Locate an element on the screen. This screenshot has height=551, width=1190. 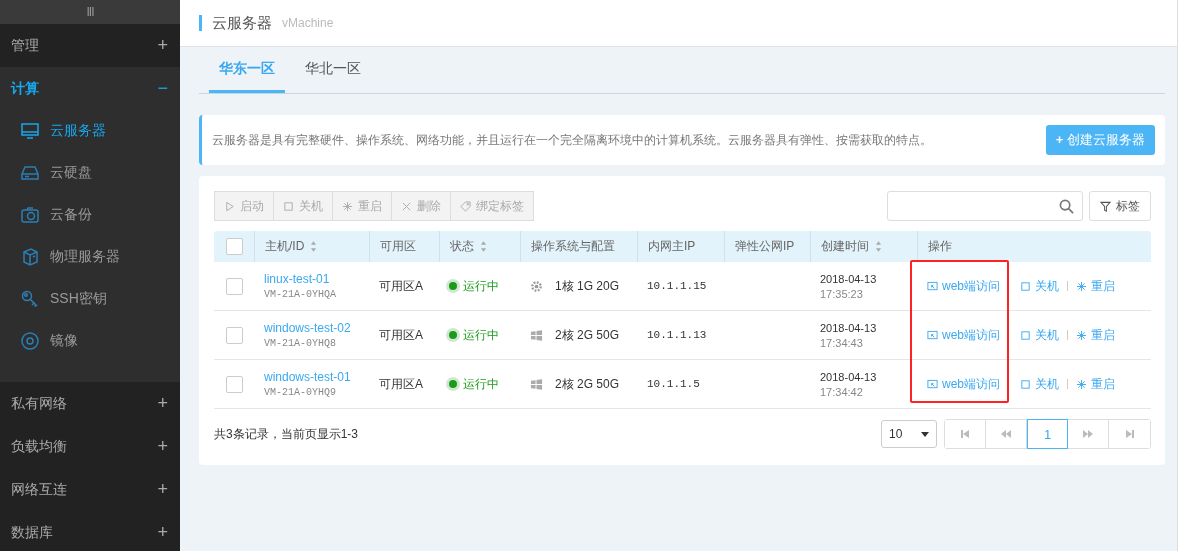
stop-button: 关机 is located at coordinates (303, 206).